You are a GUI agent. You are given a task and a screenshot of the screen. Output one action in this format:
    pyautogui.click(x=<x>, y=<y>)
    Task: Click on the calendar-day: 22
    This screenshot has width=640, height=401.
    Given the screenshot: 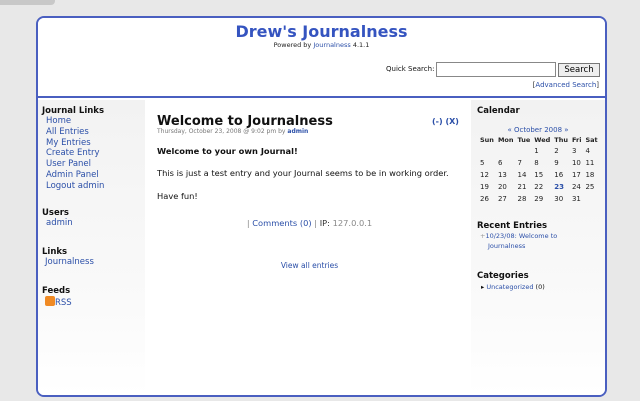 What is the action you would take?
    pyautogui.click(x=539, y=187)
    